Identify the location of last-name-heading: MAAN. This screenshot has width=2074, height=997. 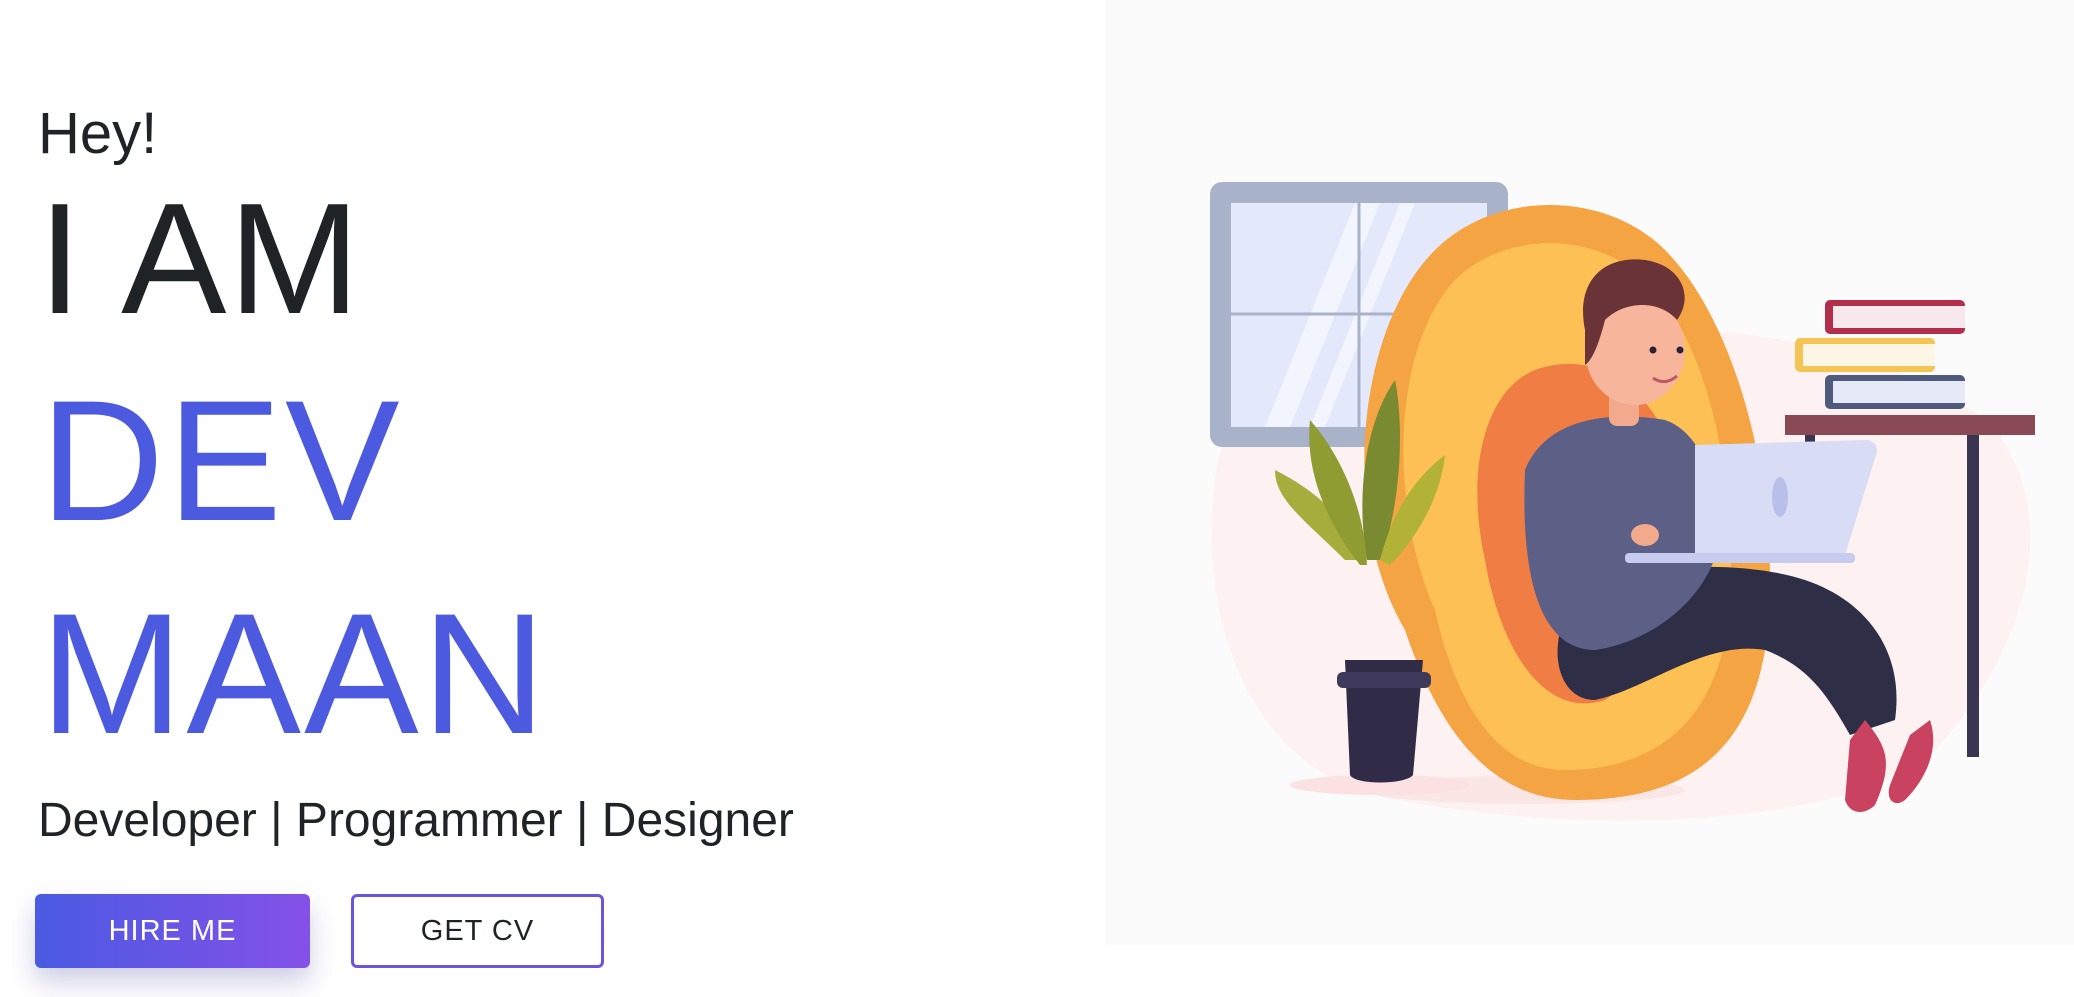
(294, 674).